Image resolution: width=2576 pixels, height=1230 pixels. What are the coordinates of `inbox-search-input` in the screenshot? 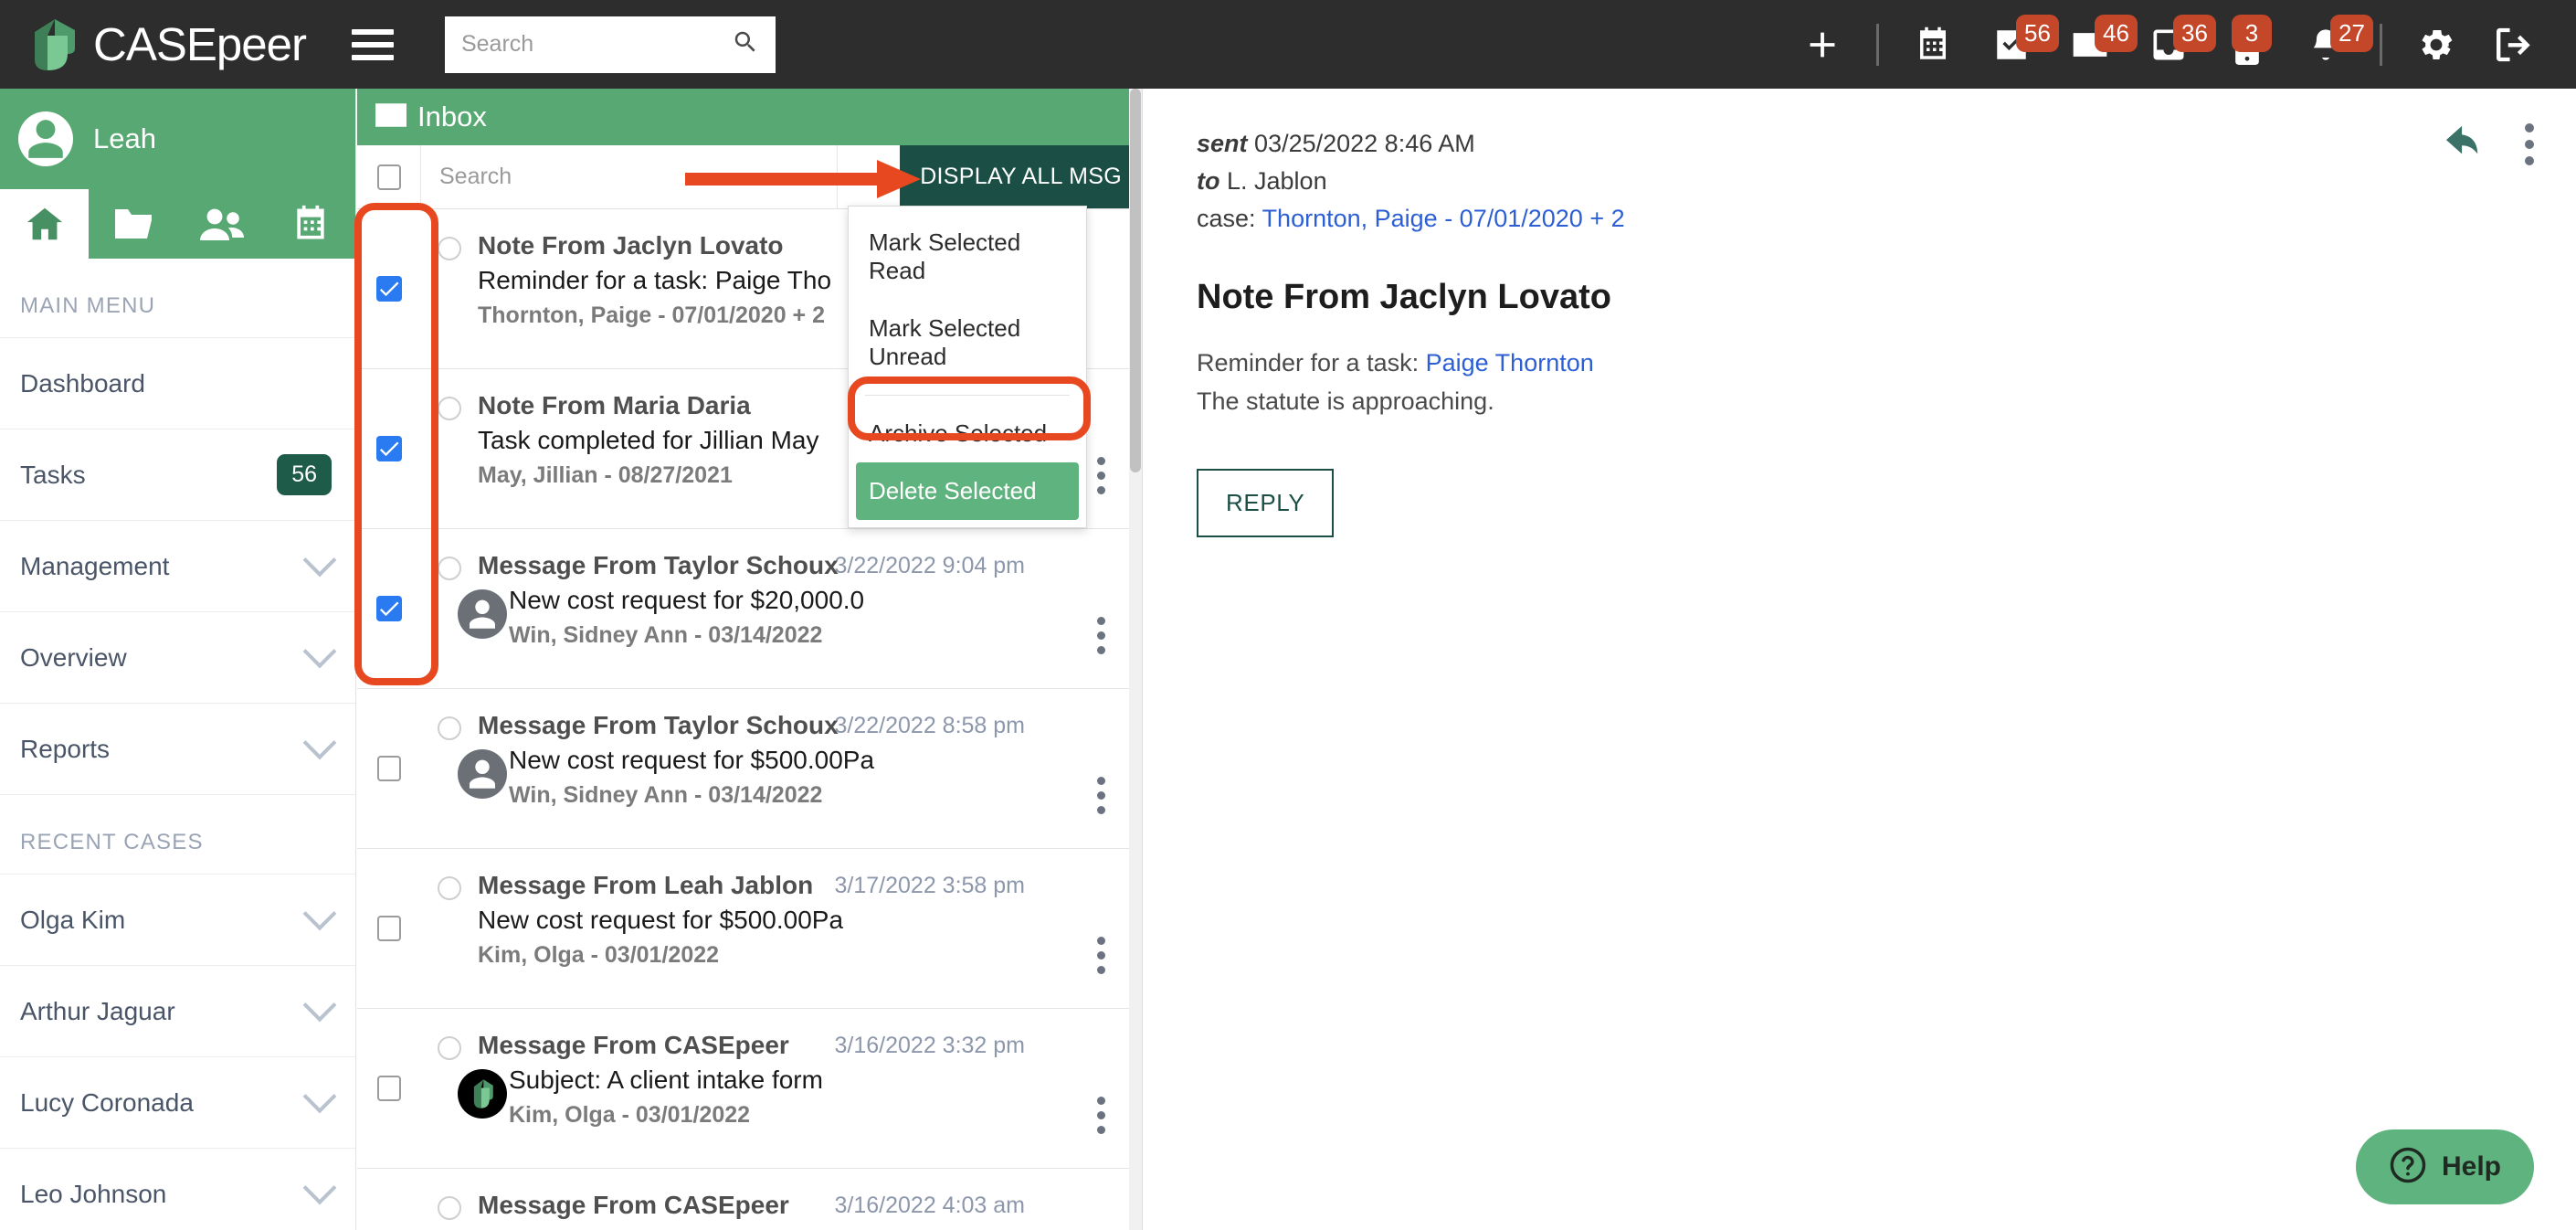 It's located at (638, 177).